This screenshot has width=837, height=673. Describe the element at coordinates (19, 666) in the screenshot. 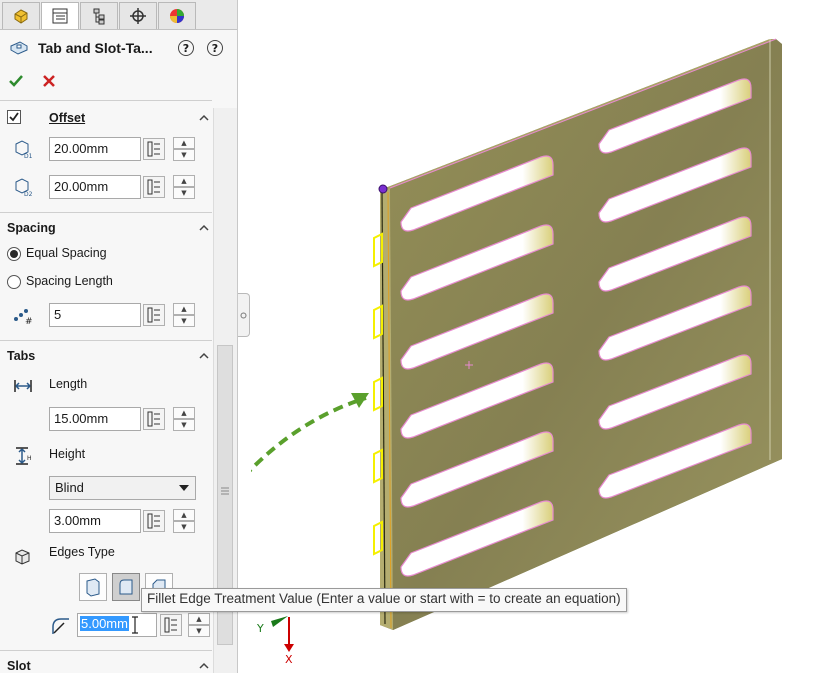

I see `slot-section-title: Slot` at that location.